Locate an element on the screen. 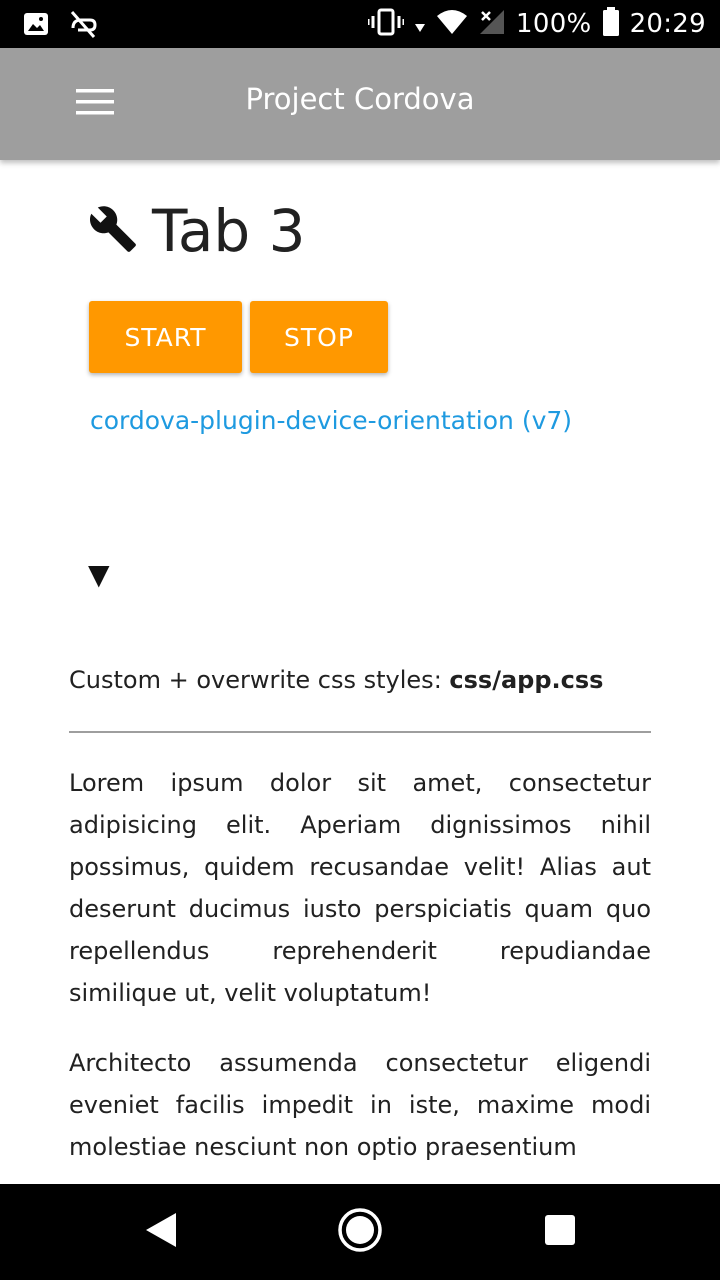  wrench-icon is located at coordinates (113, 231).